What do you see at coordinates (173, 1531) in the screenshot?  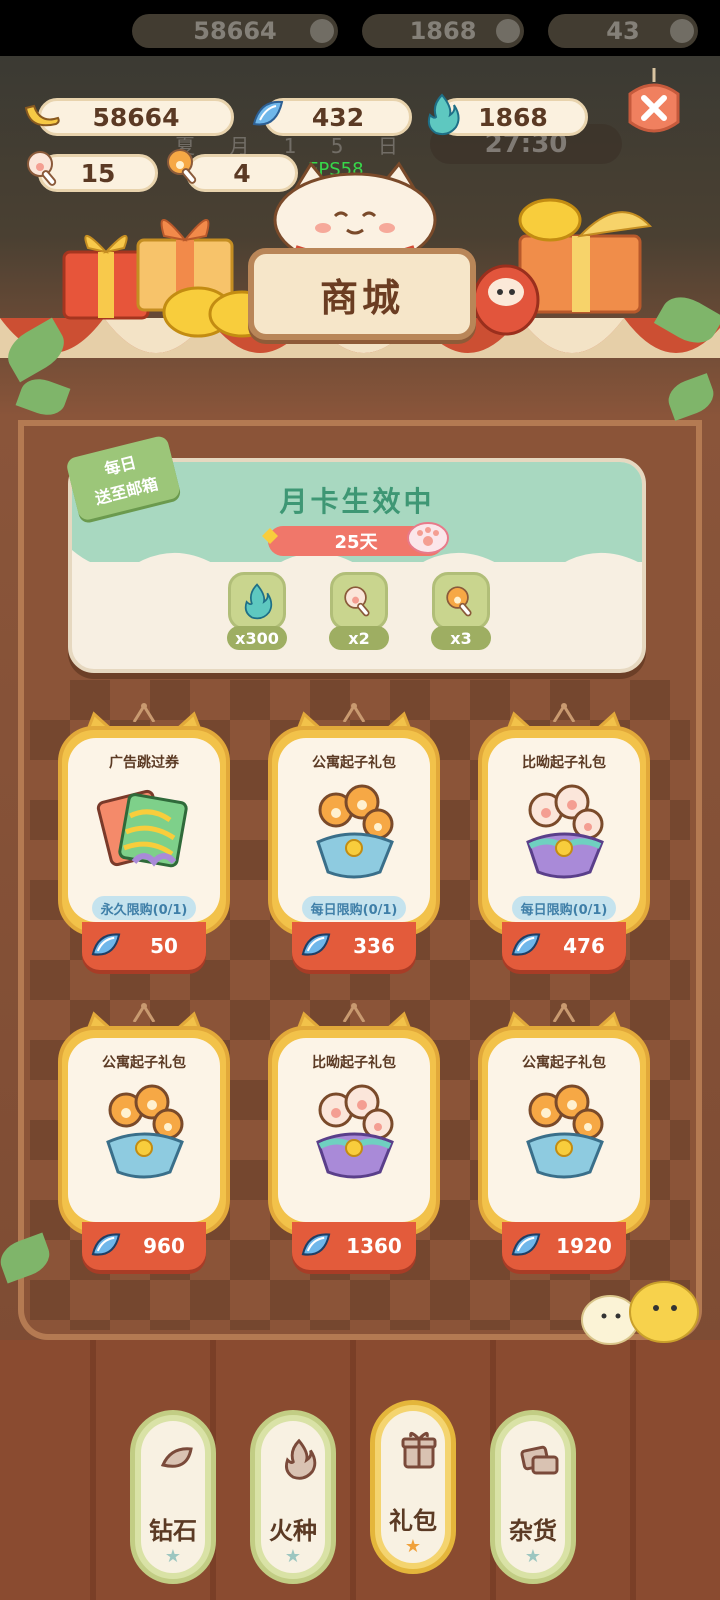 I see `tab-label: 钻石` at bounding box center [173, 1531].